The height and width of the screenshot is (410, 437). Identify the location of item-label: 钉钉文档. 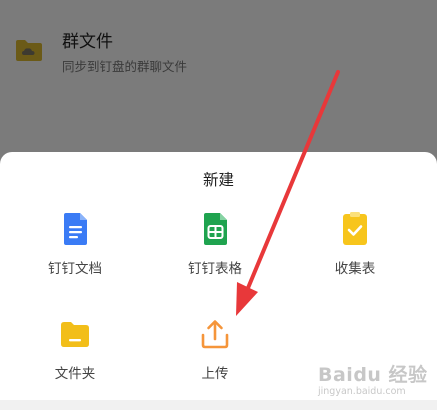
(75, 269).